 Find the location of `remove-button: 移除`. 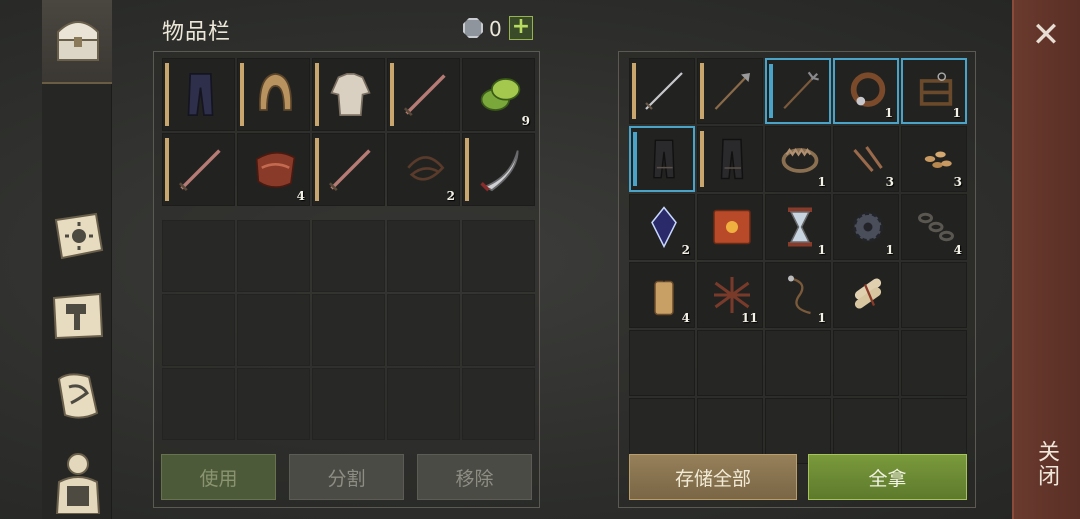

remove-button: 移除 is located at coordinates (474, 477).